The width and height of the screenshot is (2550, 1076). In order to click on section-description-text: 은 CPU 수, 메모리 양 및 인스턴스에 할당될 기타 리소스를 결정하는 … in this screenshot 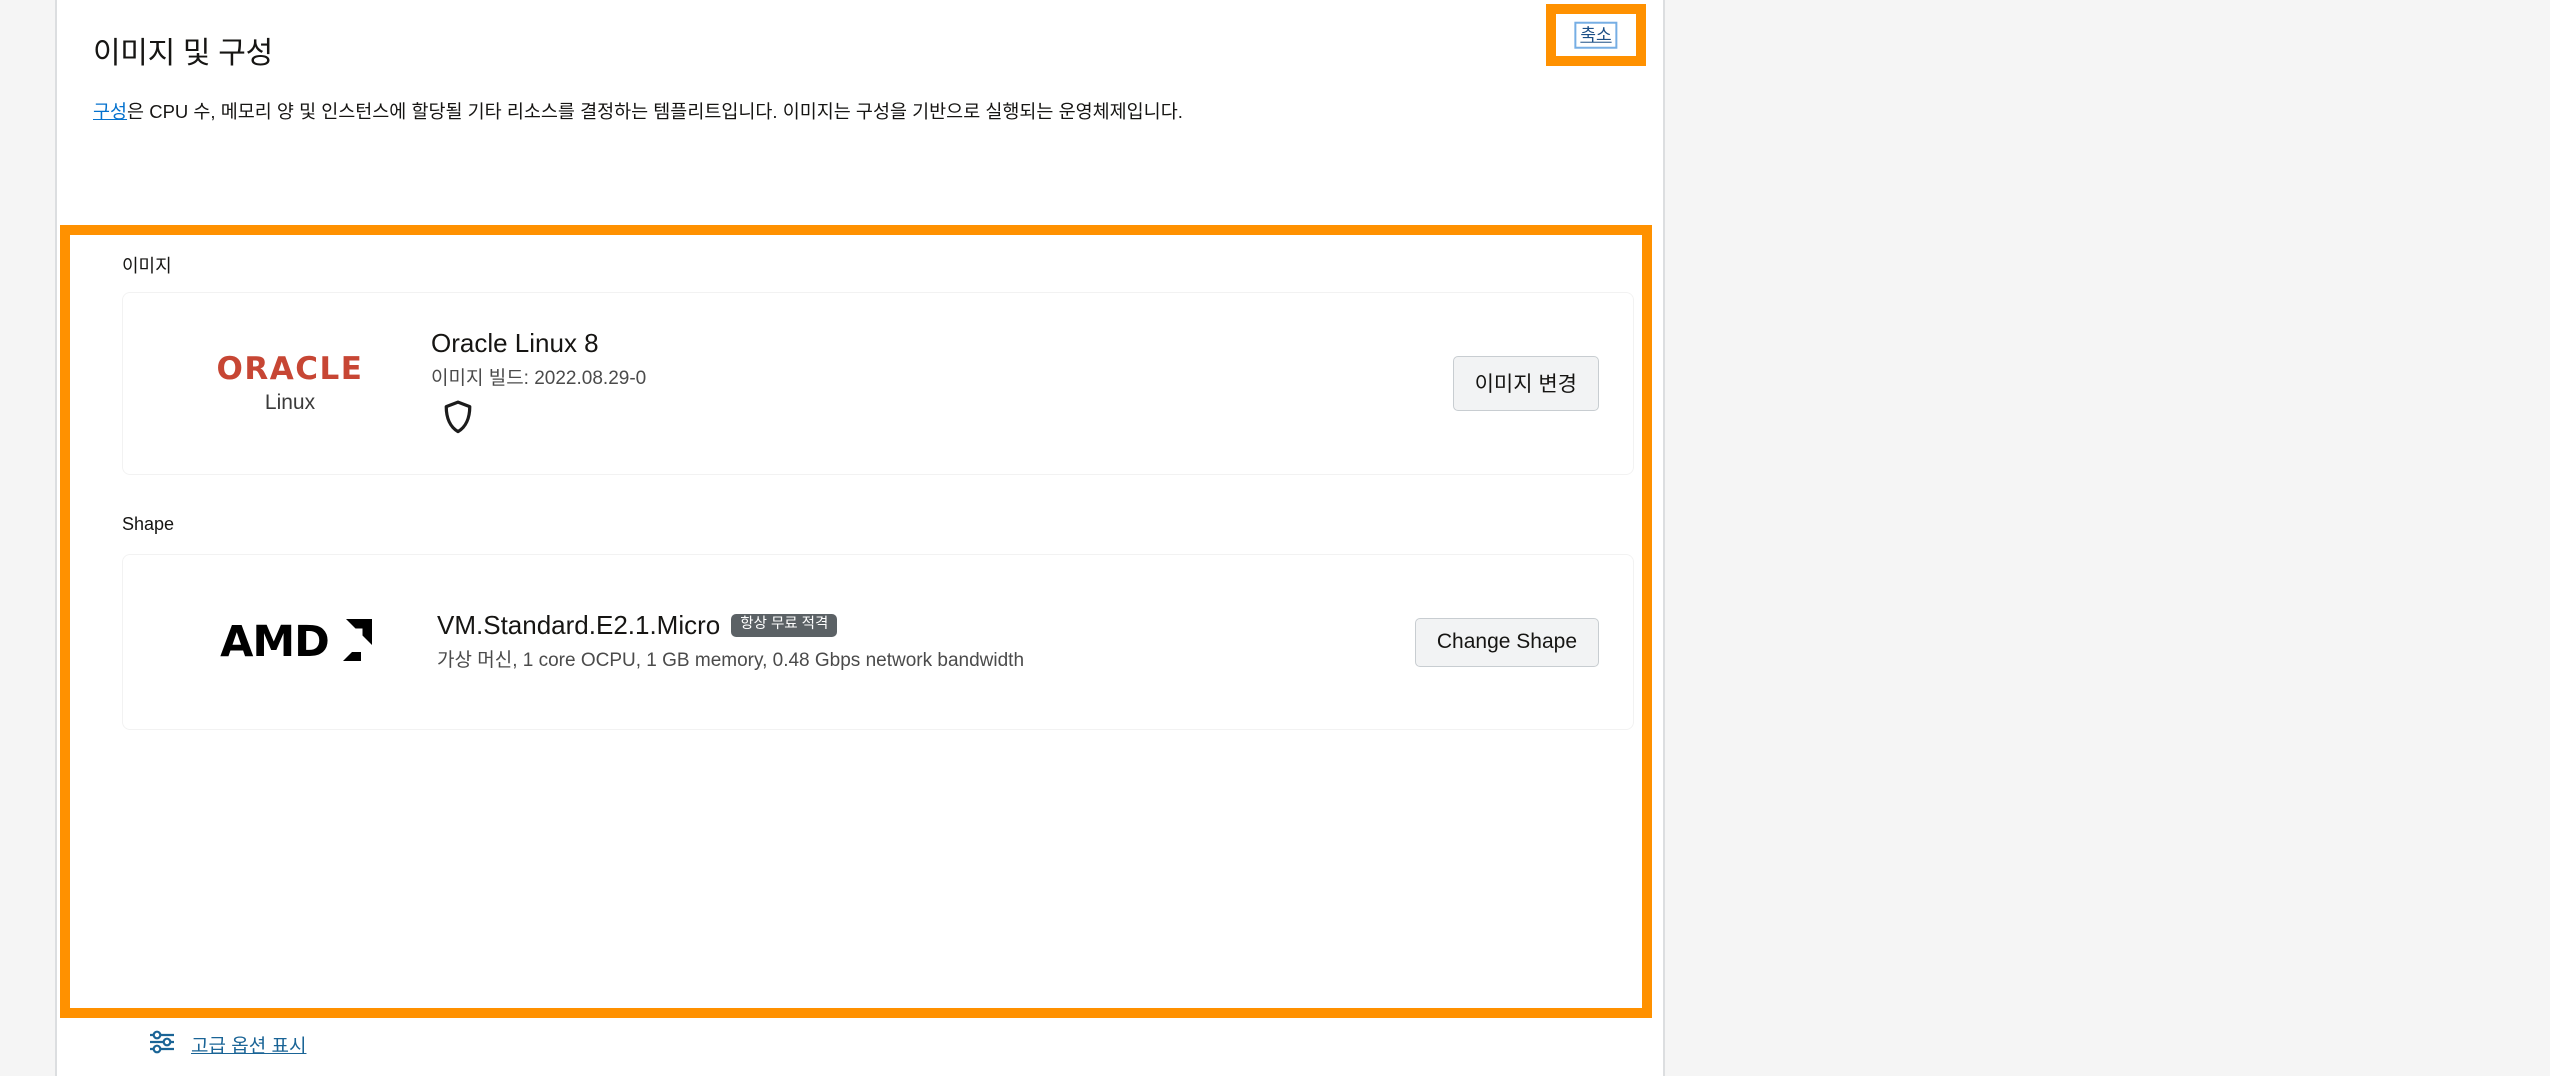, I will do `click(655, 111)`.